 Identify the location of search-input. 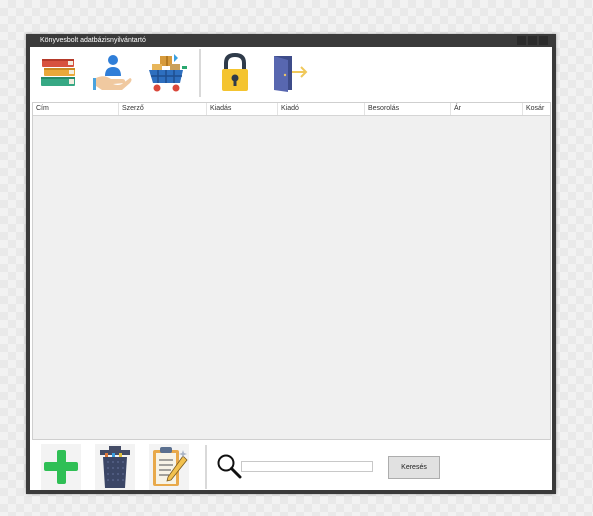
(307, 466).